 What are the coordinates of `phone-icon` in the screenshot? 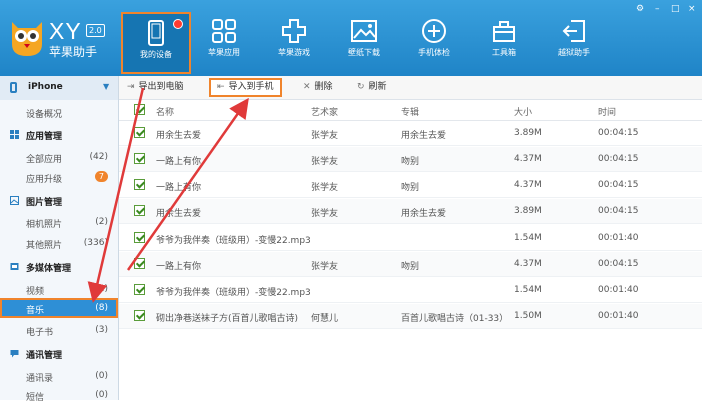 It's located at (156, 33).